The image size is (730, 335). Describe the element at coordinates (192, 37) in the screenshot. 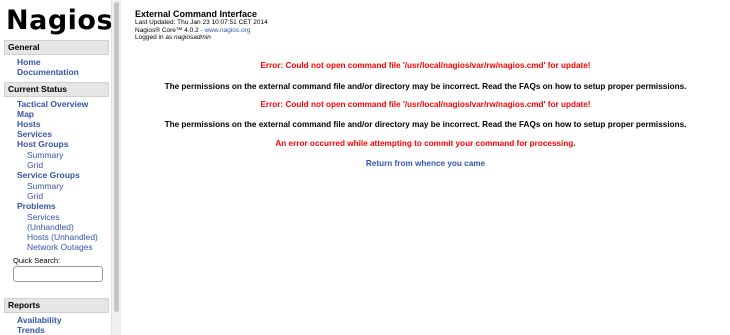

I see `logged-in-user: nagiosadmin` at that location.